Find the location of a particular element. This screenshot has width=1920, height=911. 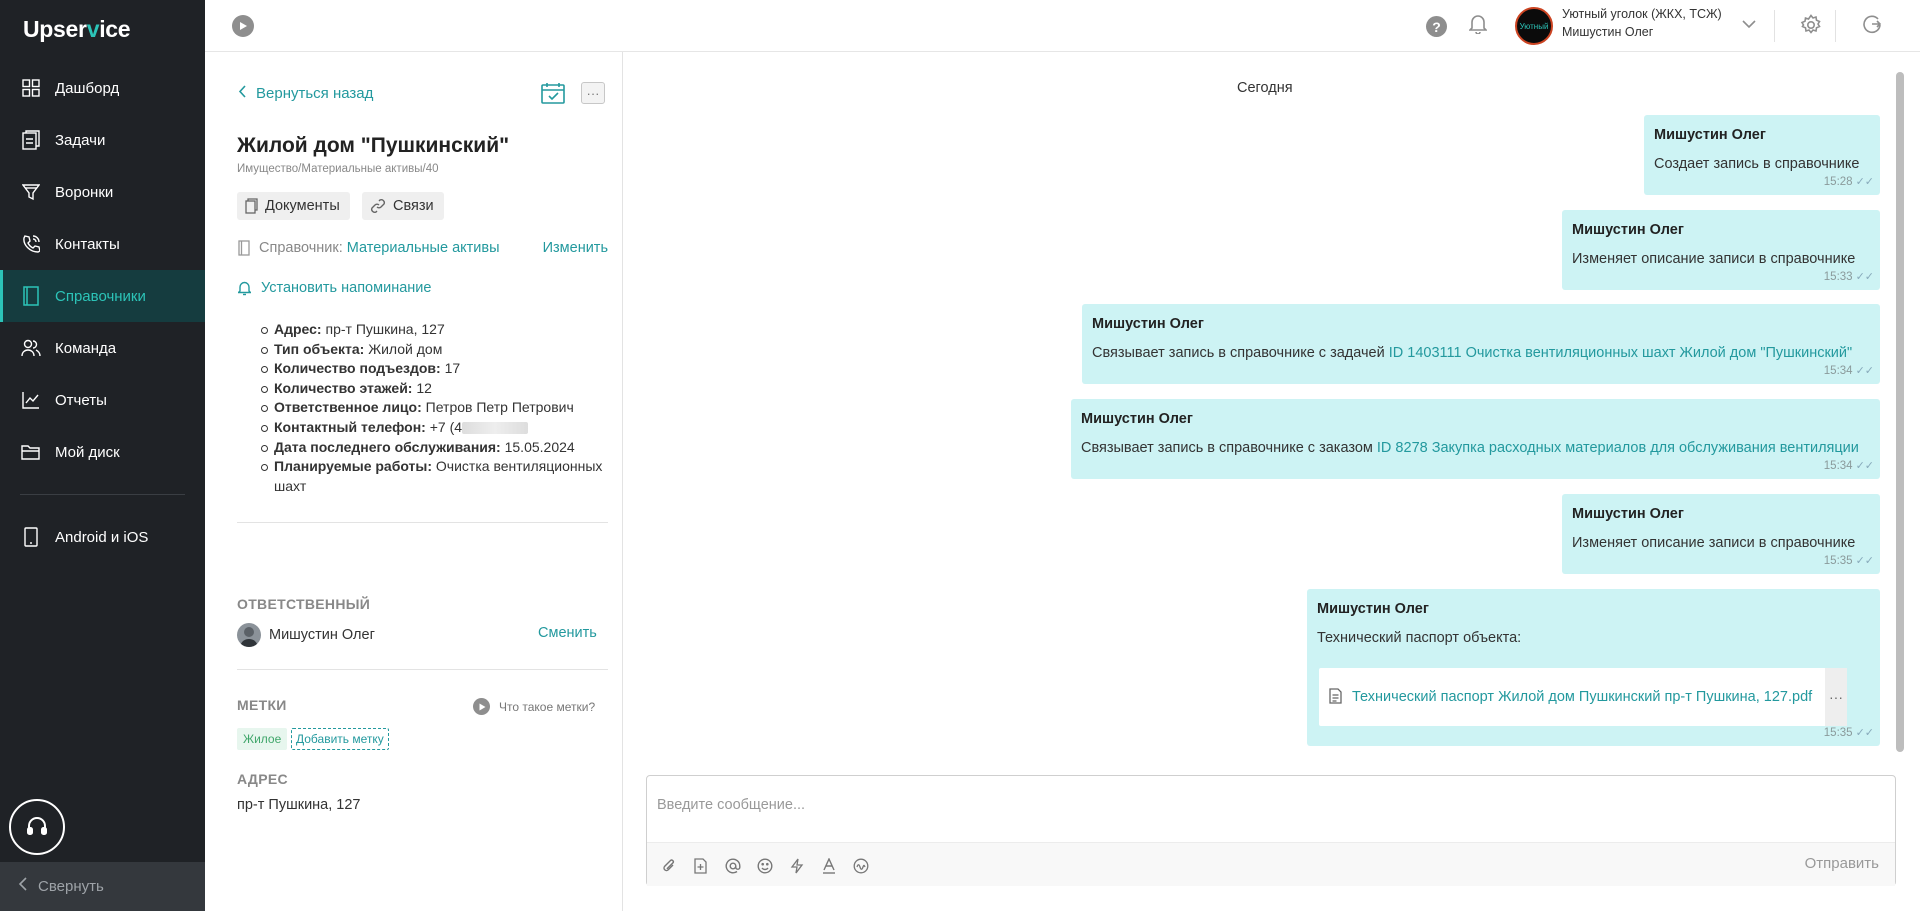

scrollbar is located at coordinates (1900, 412).